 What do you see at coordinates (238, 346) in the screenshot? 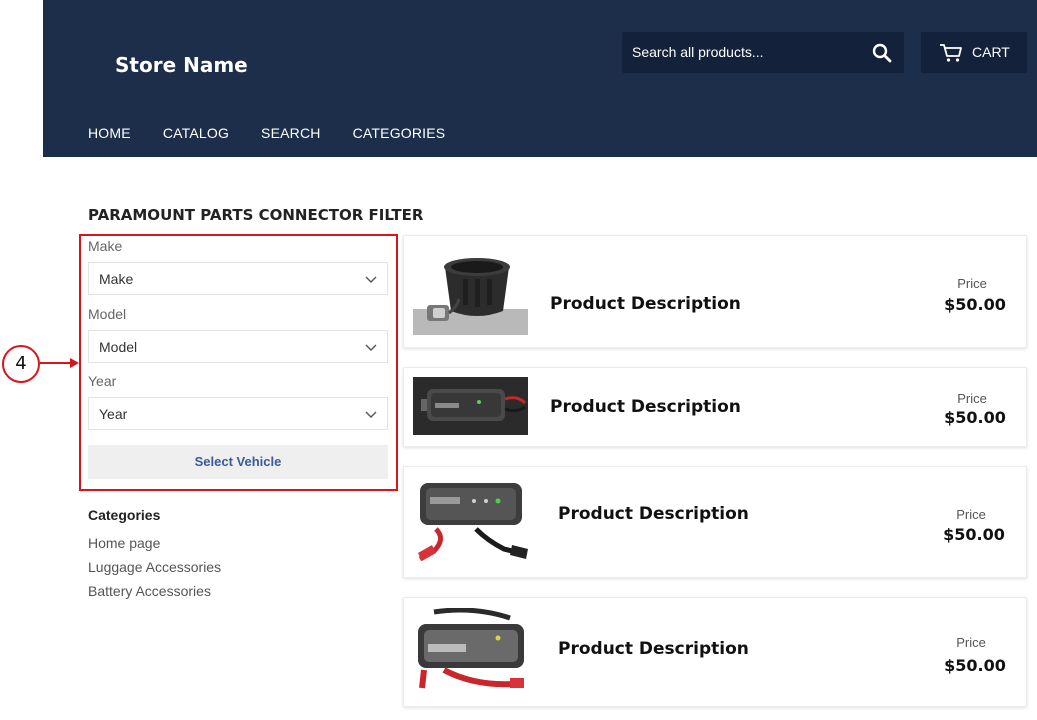
I see `model-select: Model` at bounding box center [238, 346].